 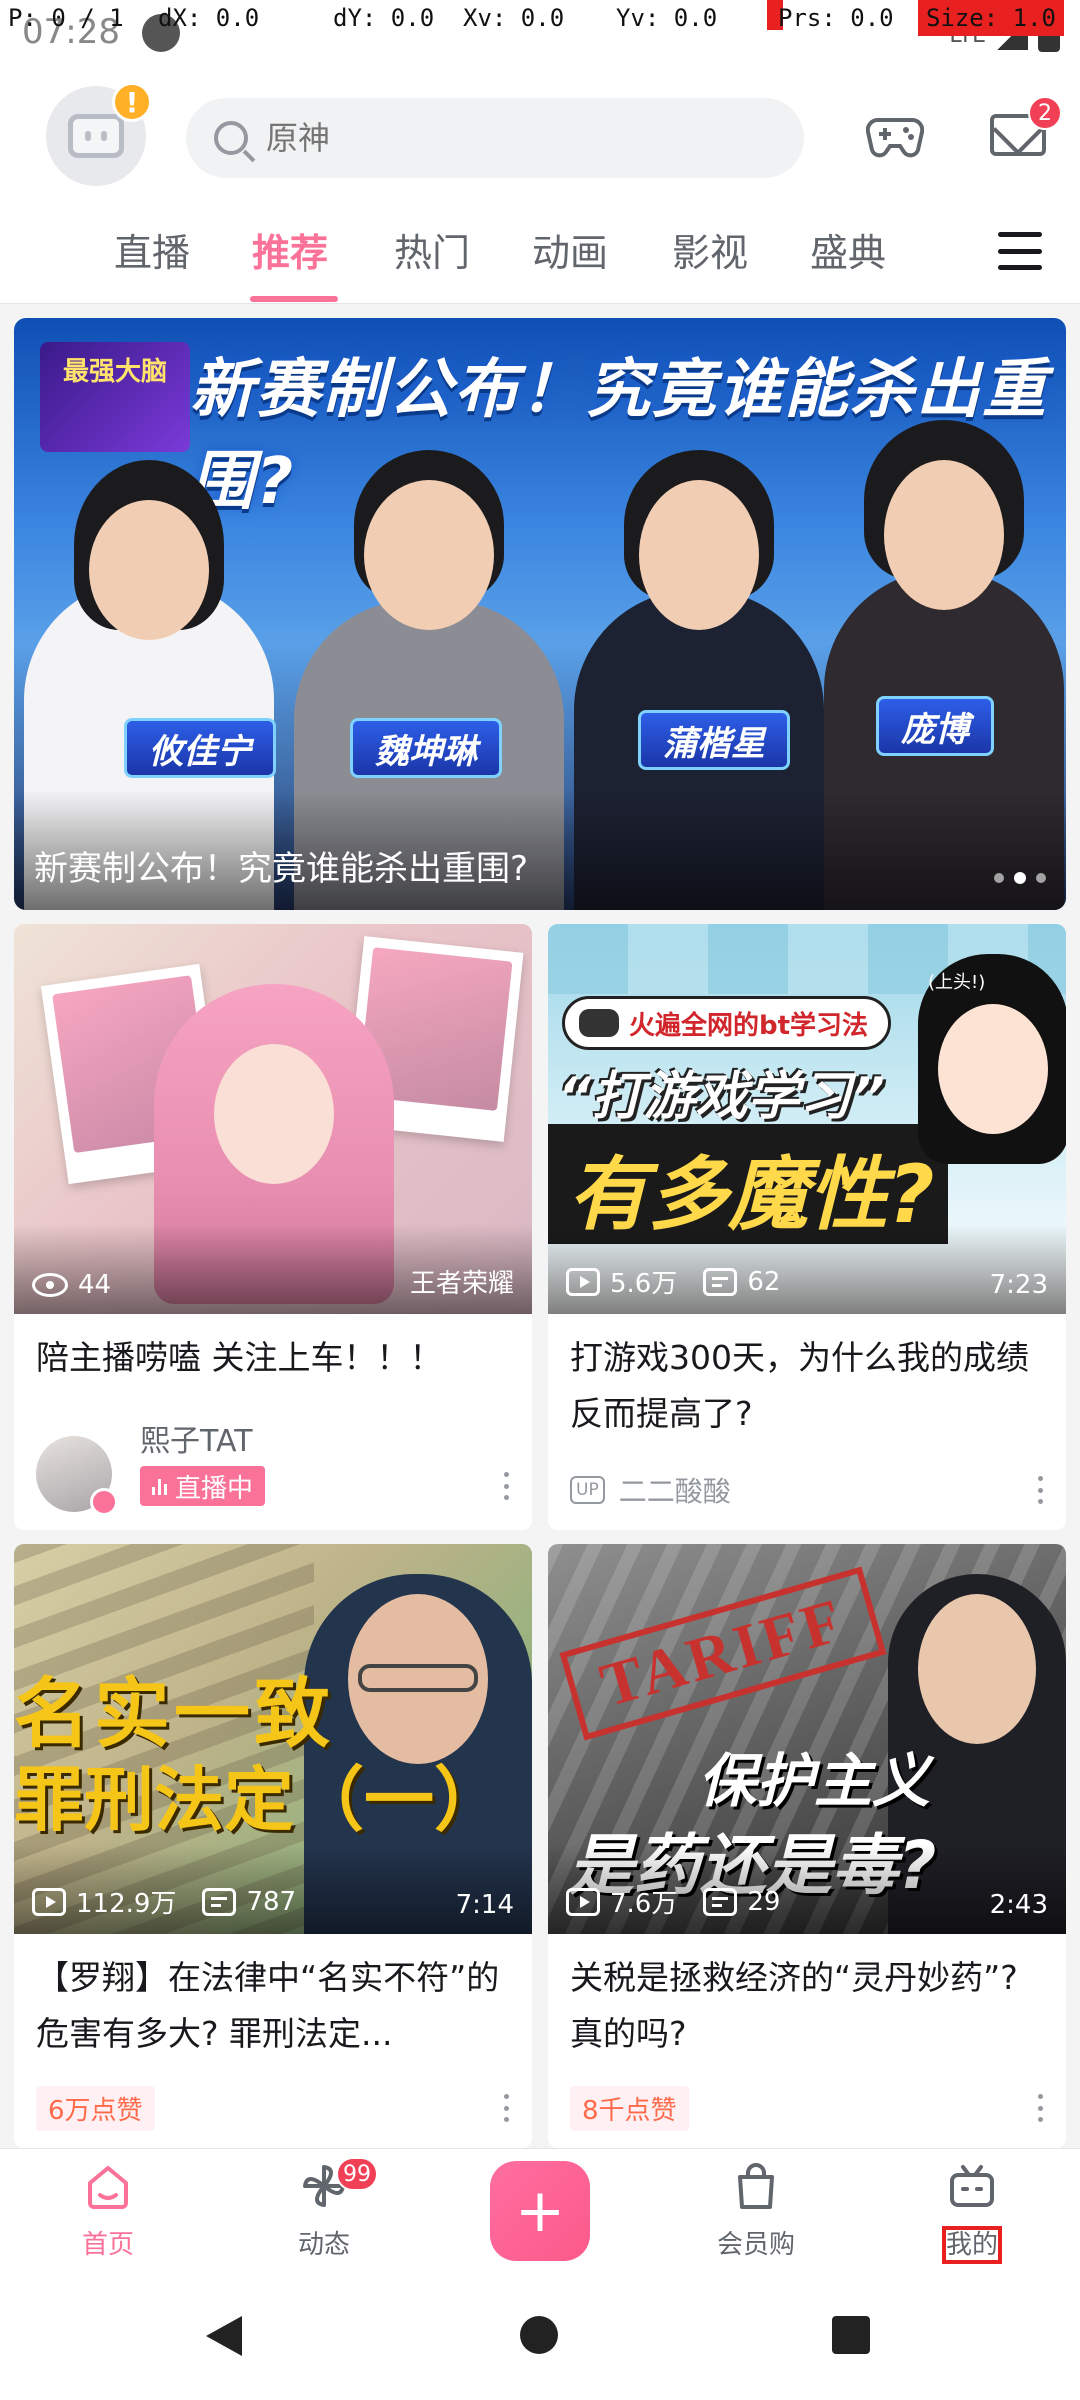 What do you see at coordinates (132, 102) in the screenshot?
I see `warning-badge: !` at bounding box center [132, 102].